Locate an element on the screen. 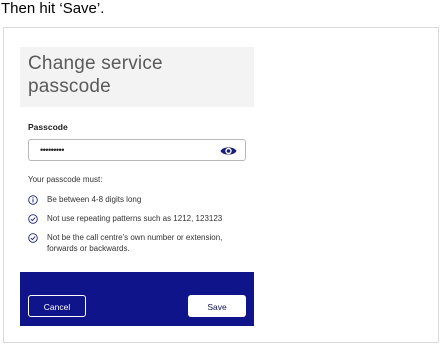  dialog-footer: Cancel Save is located at coordinates (137, 299).